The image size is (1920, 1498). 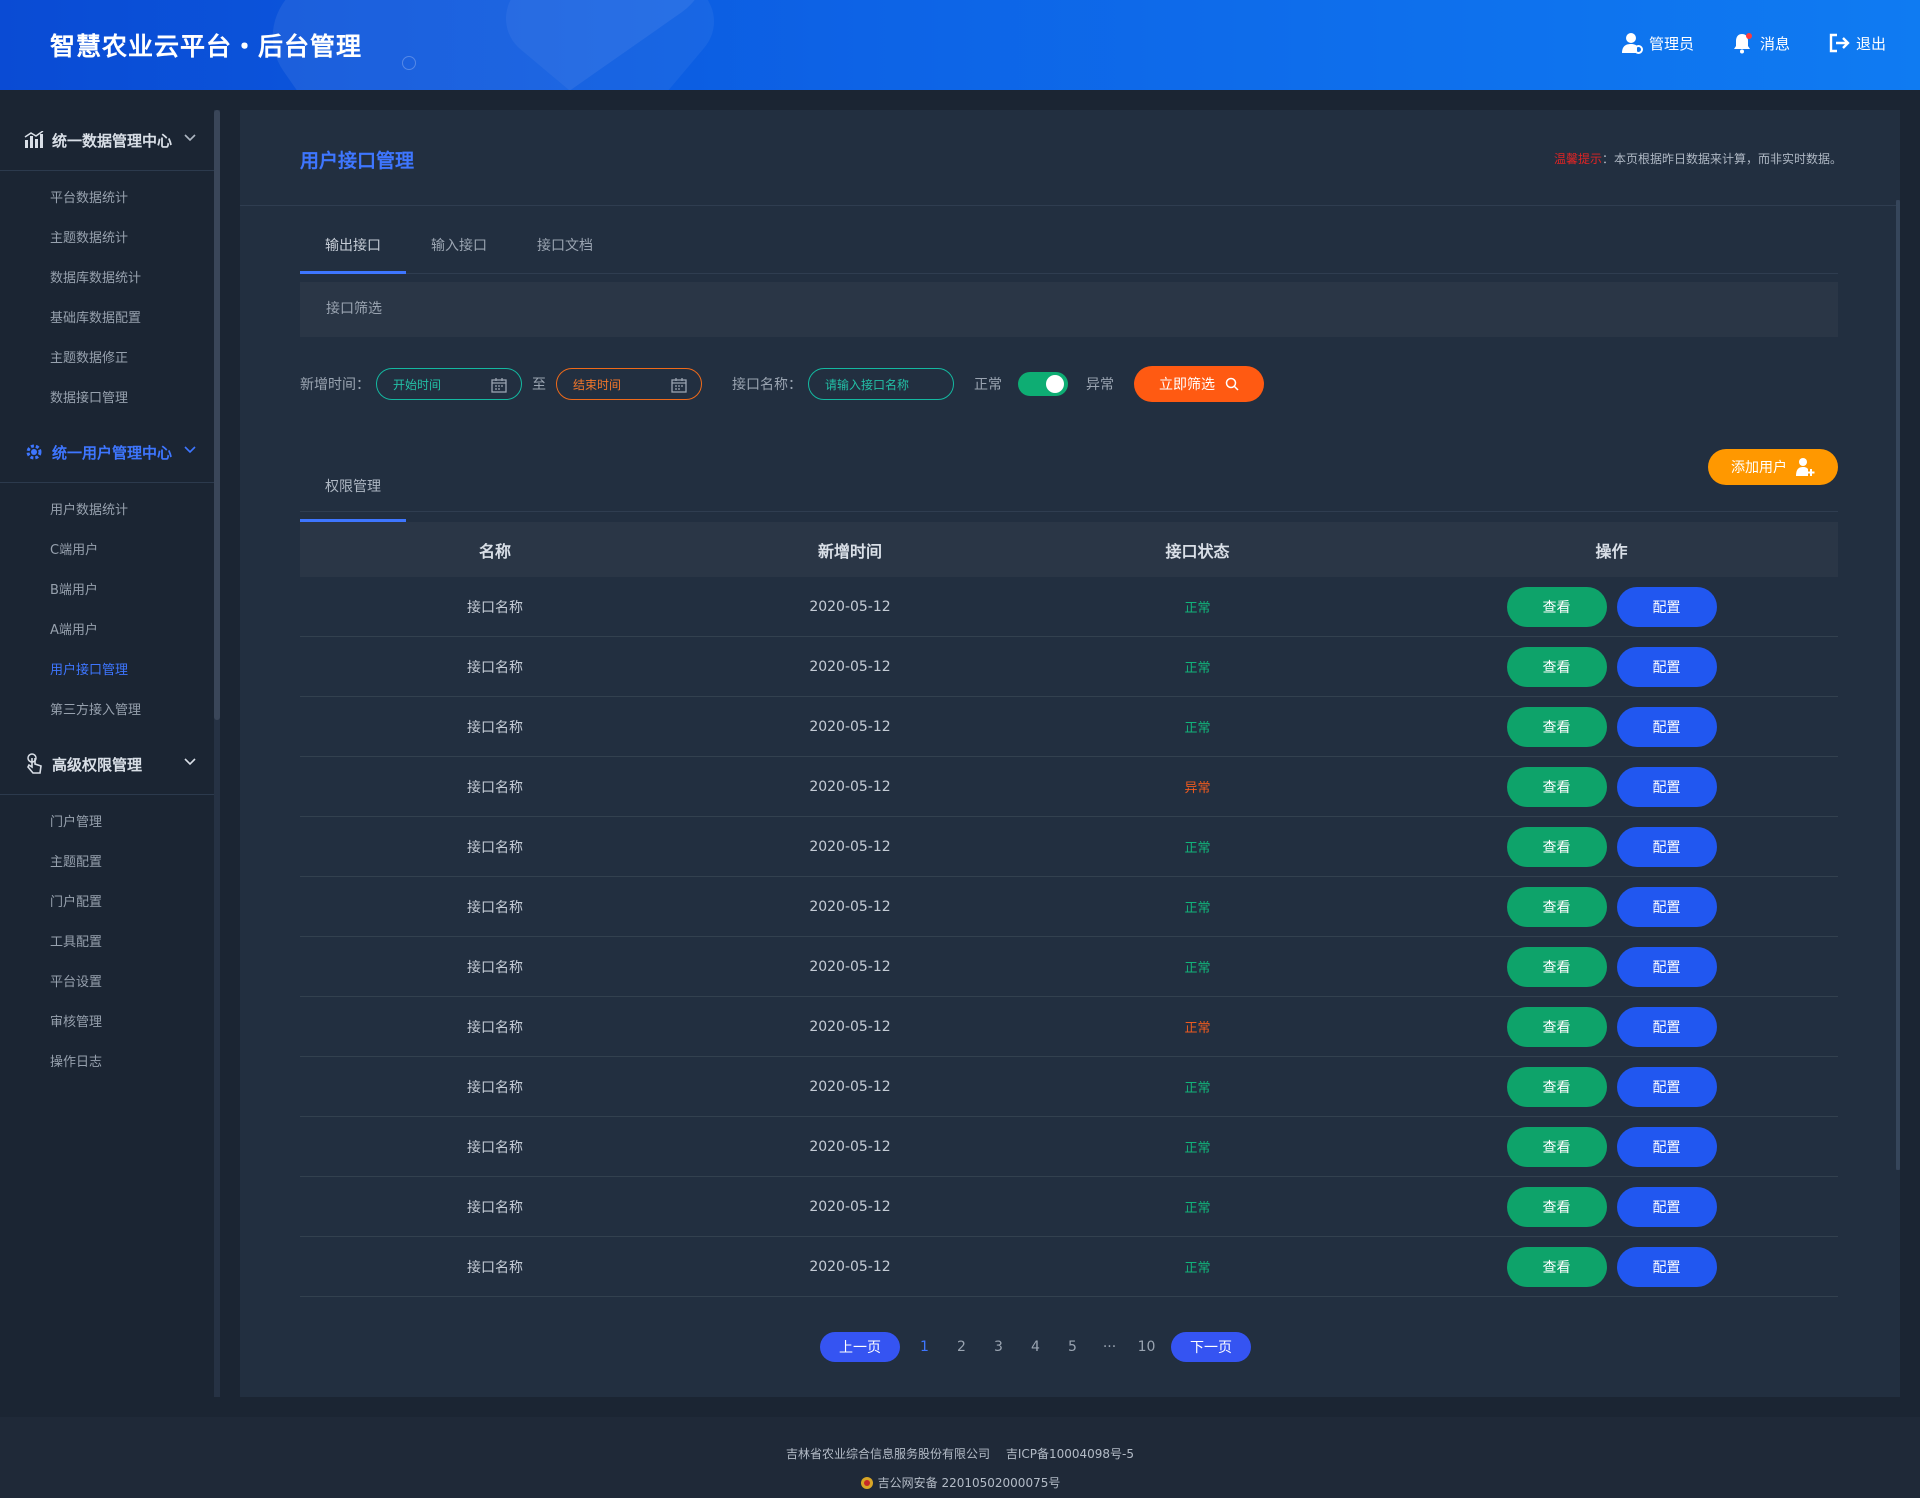 I want to click on sidebar-item-c-user: C端用户, so click(x=107, y=551).